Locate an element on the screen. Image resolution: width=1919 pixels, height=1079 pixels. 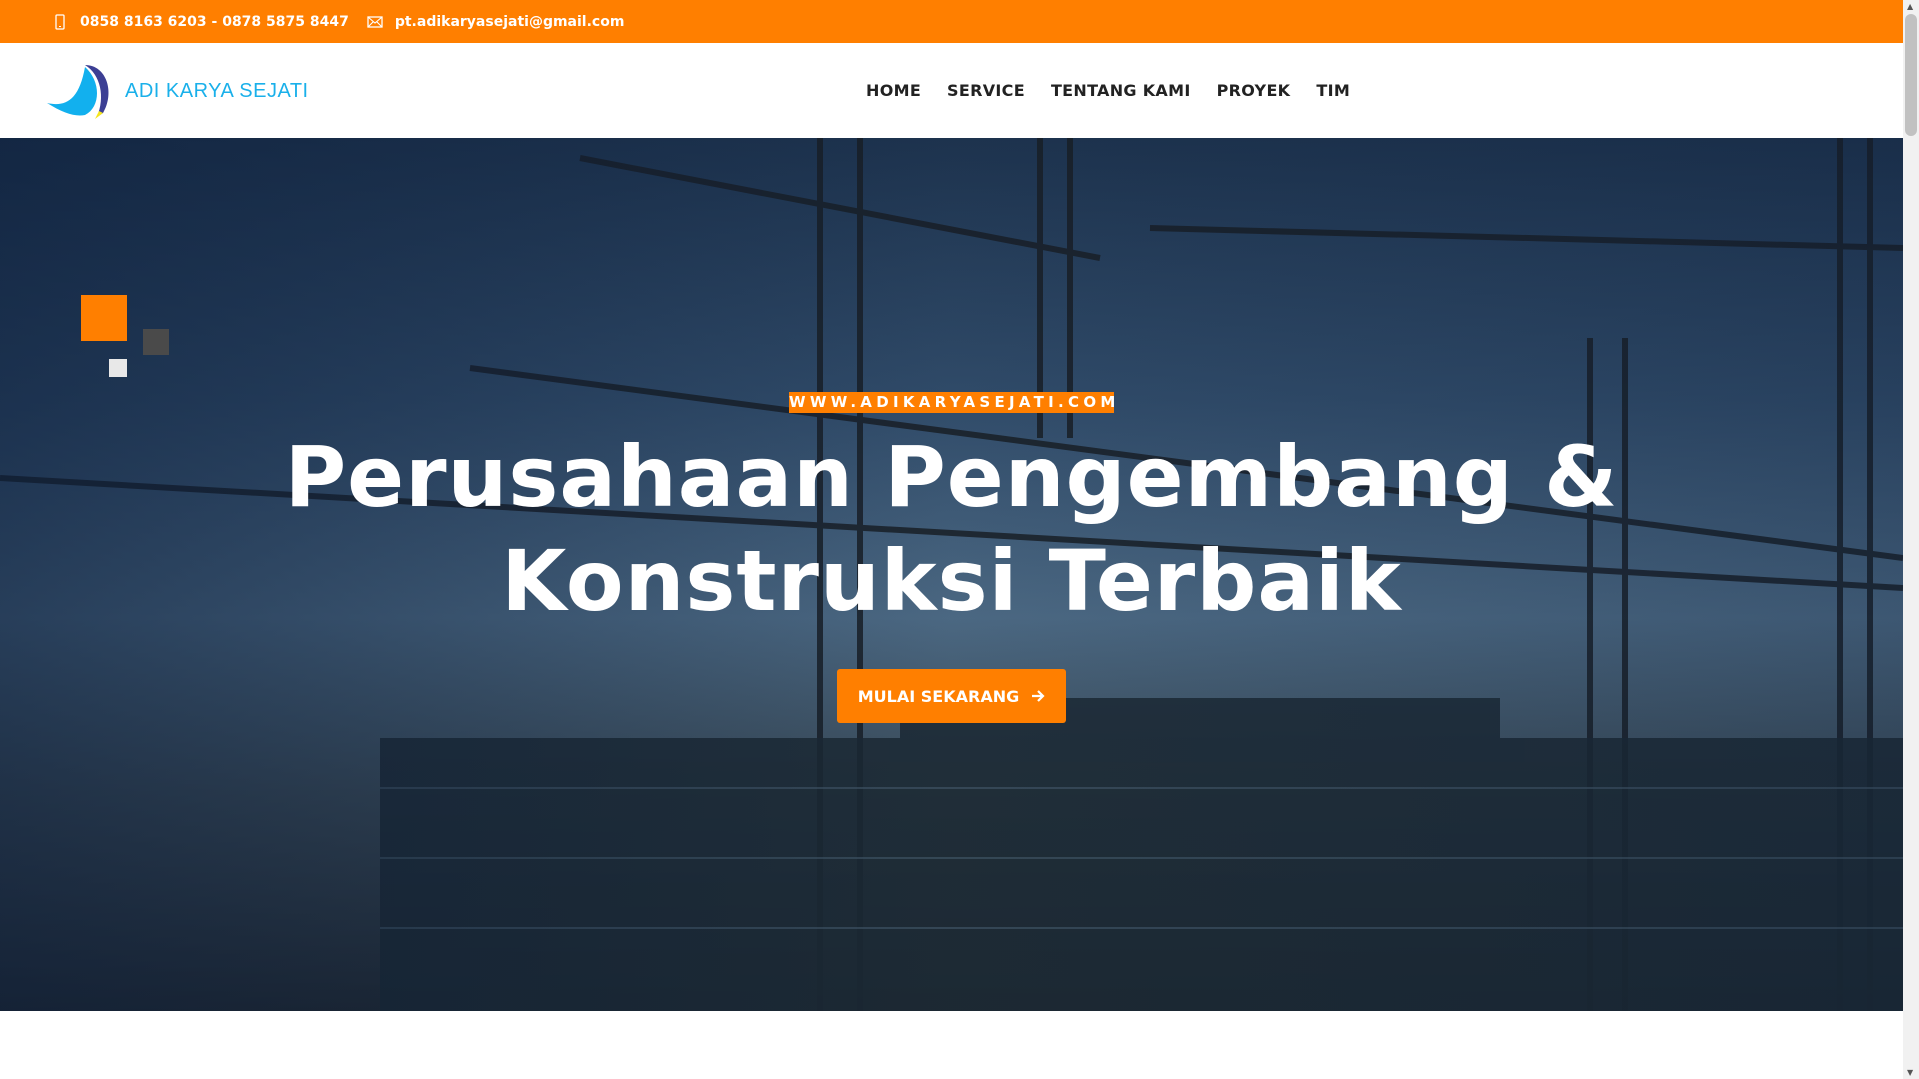
nav-service: SERVICE is located at coordinates (986, 90).